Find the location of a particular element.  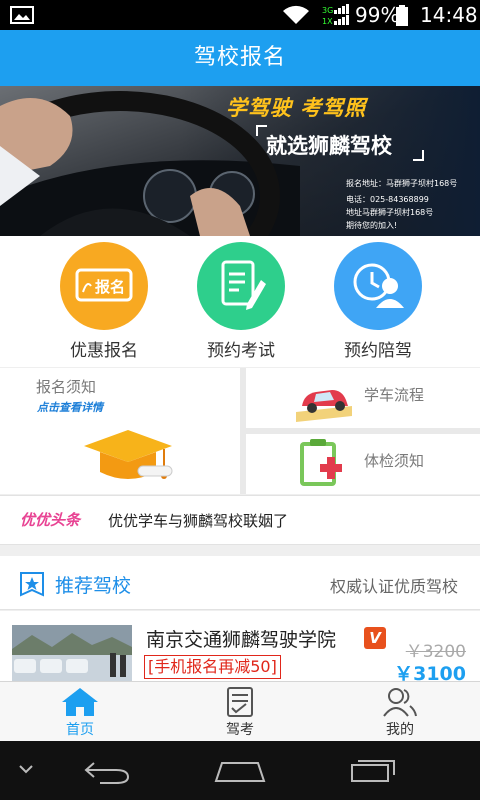

wifi-icon is located at coordinates (296, 14).